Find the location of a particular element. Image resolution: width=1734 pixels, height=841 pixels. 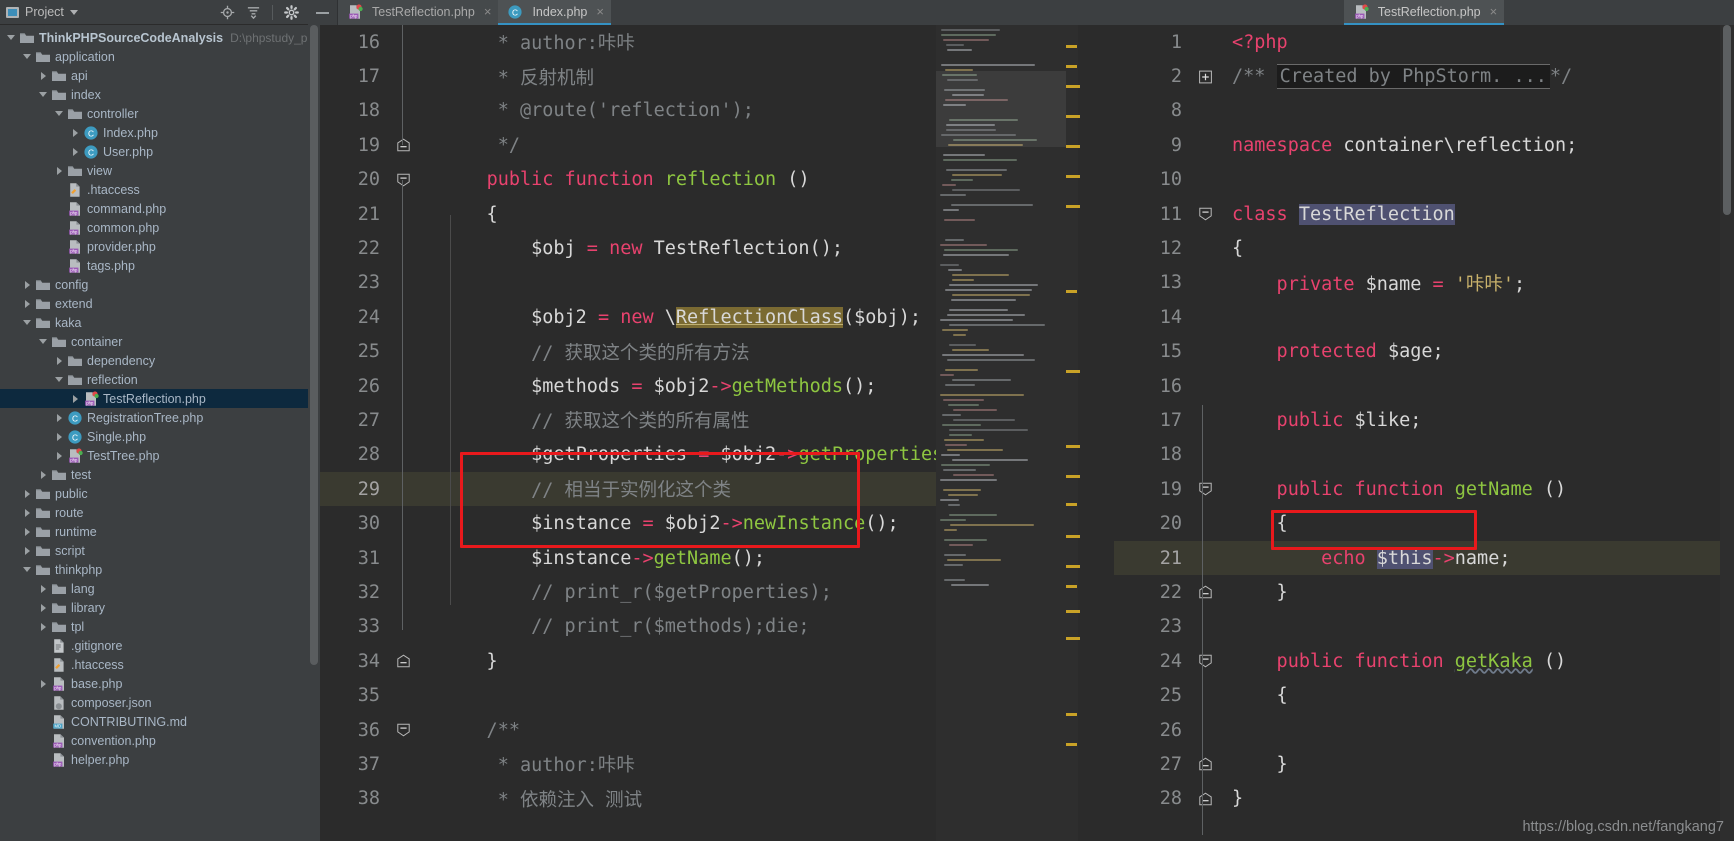

tree-item-container: container is located at coordinates (154, 341).